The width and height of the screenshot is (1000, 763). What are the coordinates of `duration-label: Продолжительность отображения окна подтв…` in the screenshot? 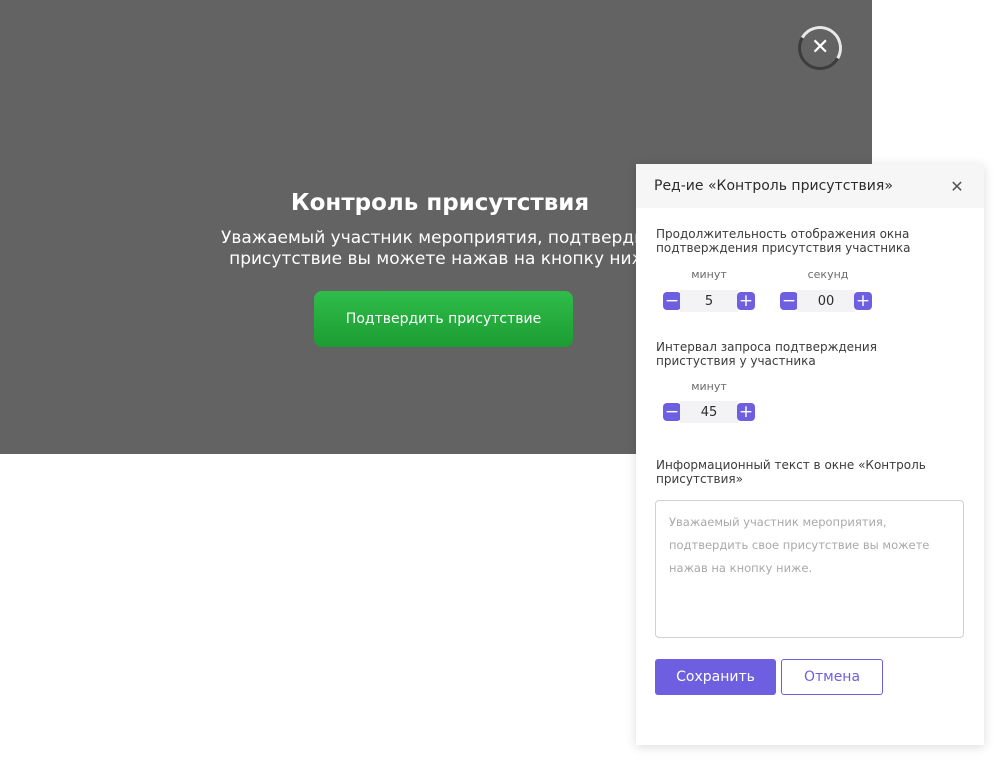 It's located at (783, 241).